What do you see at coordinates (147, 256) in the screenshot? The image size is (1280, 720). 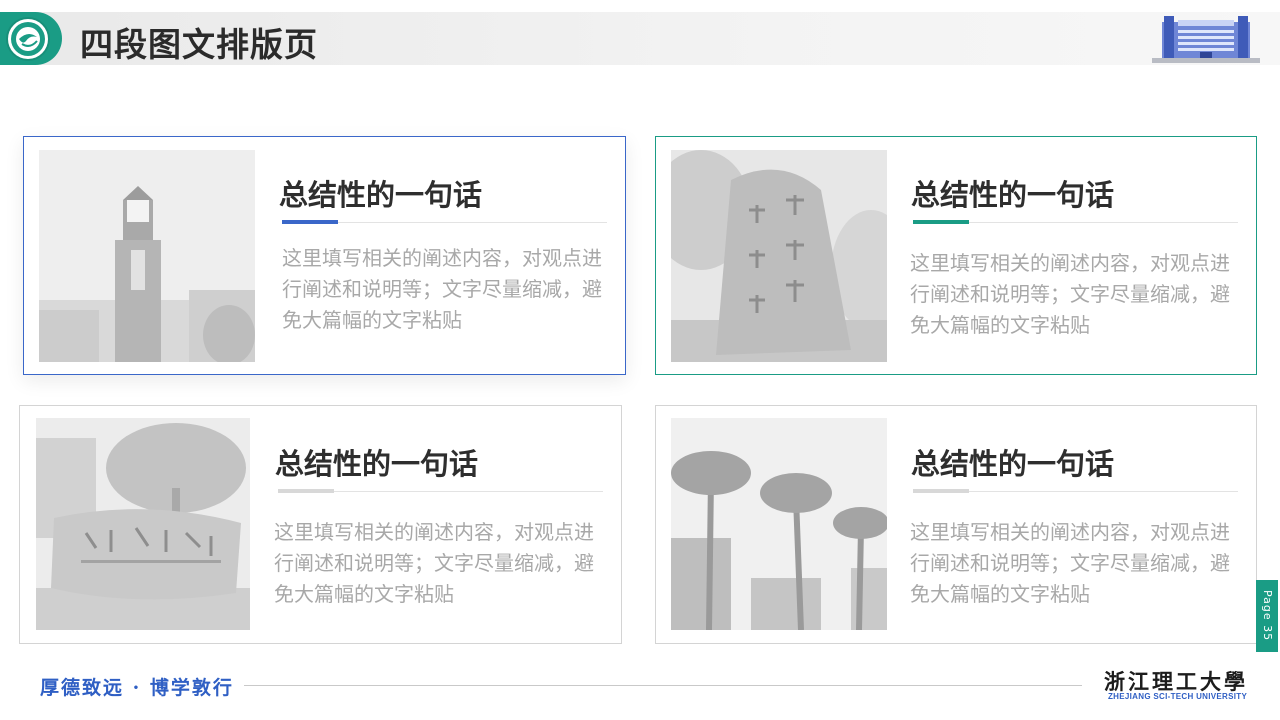 I see `clock-tower-photo` at bounding box center [147, 256].